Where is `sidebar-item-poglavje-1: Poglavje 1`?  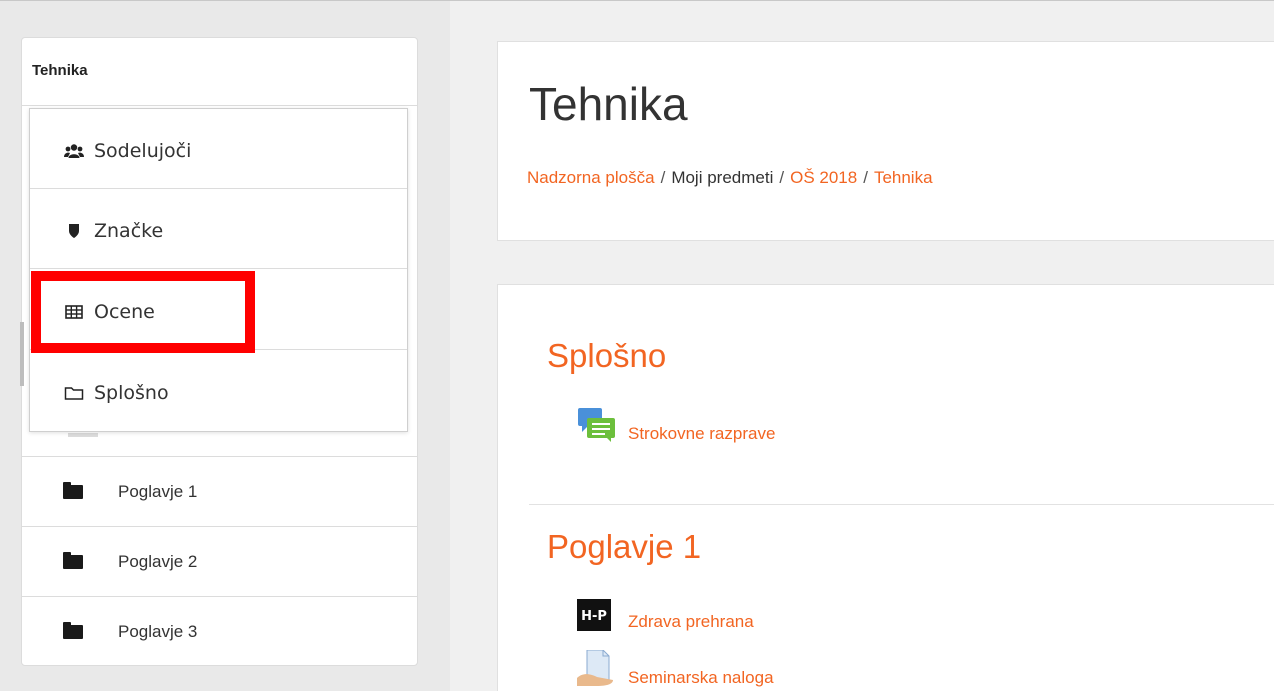
sidebar-item-poglavje-1: Poglavje 1 is located at coordinates (219, 492).